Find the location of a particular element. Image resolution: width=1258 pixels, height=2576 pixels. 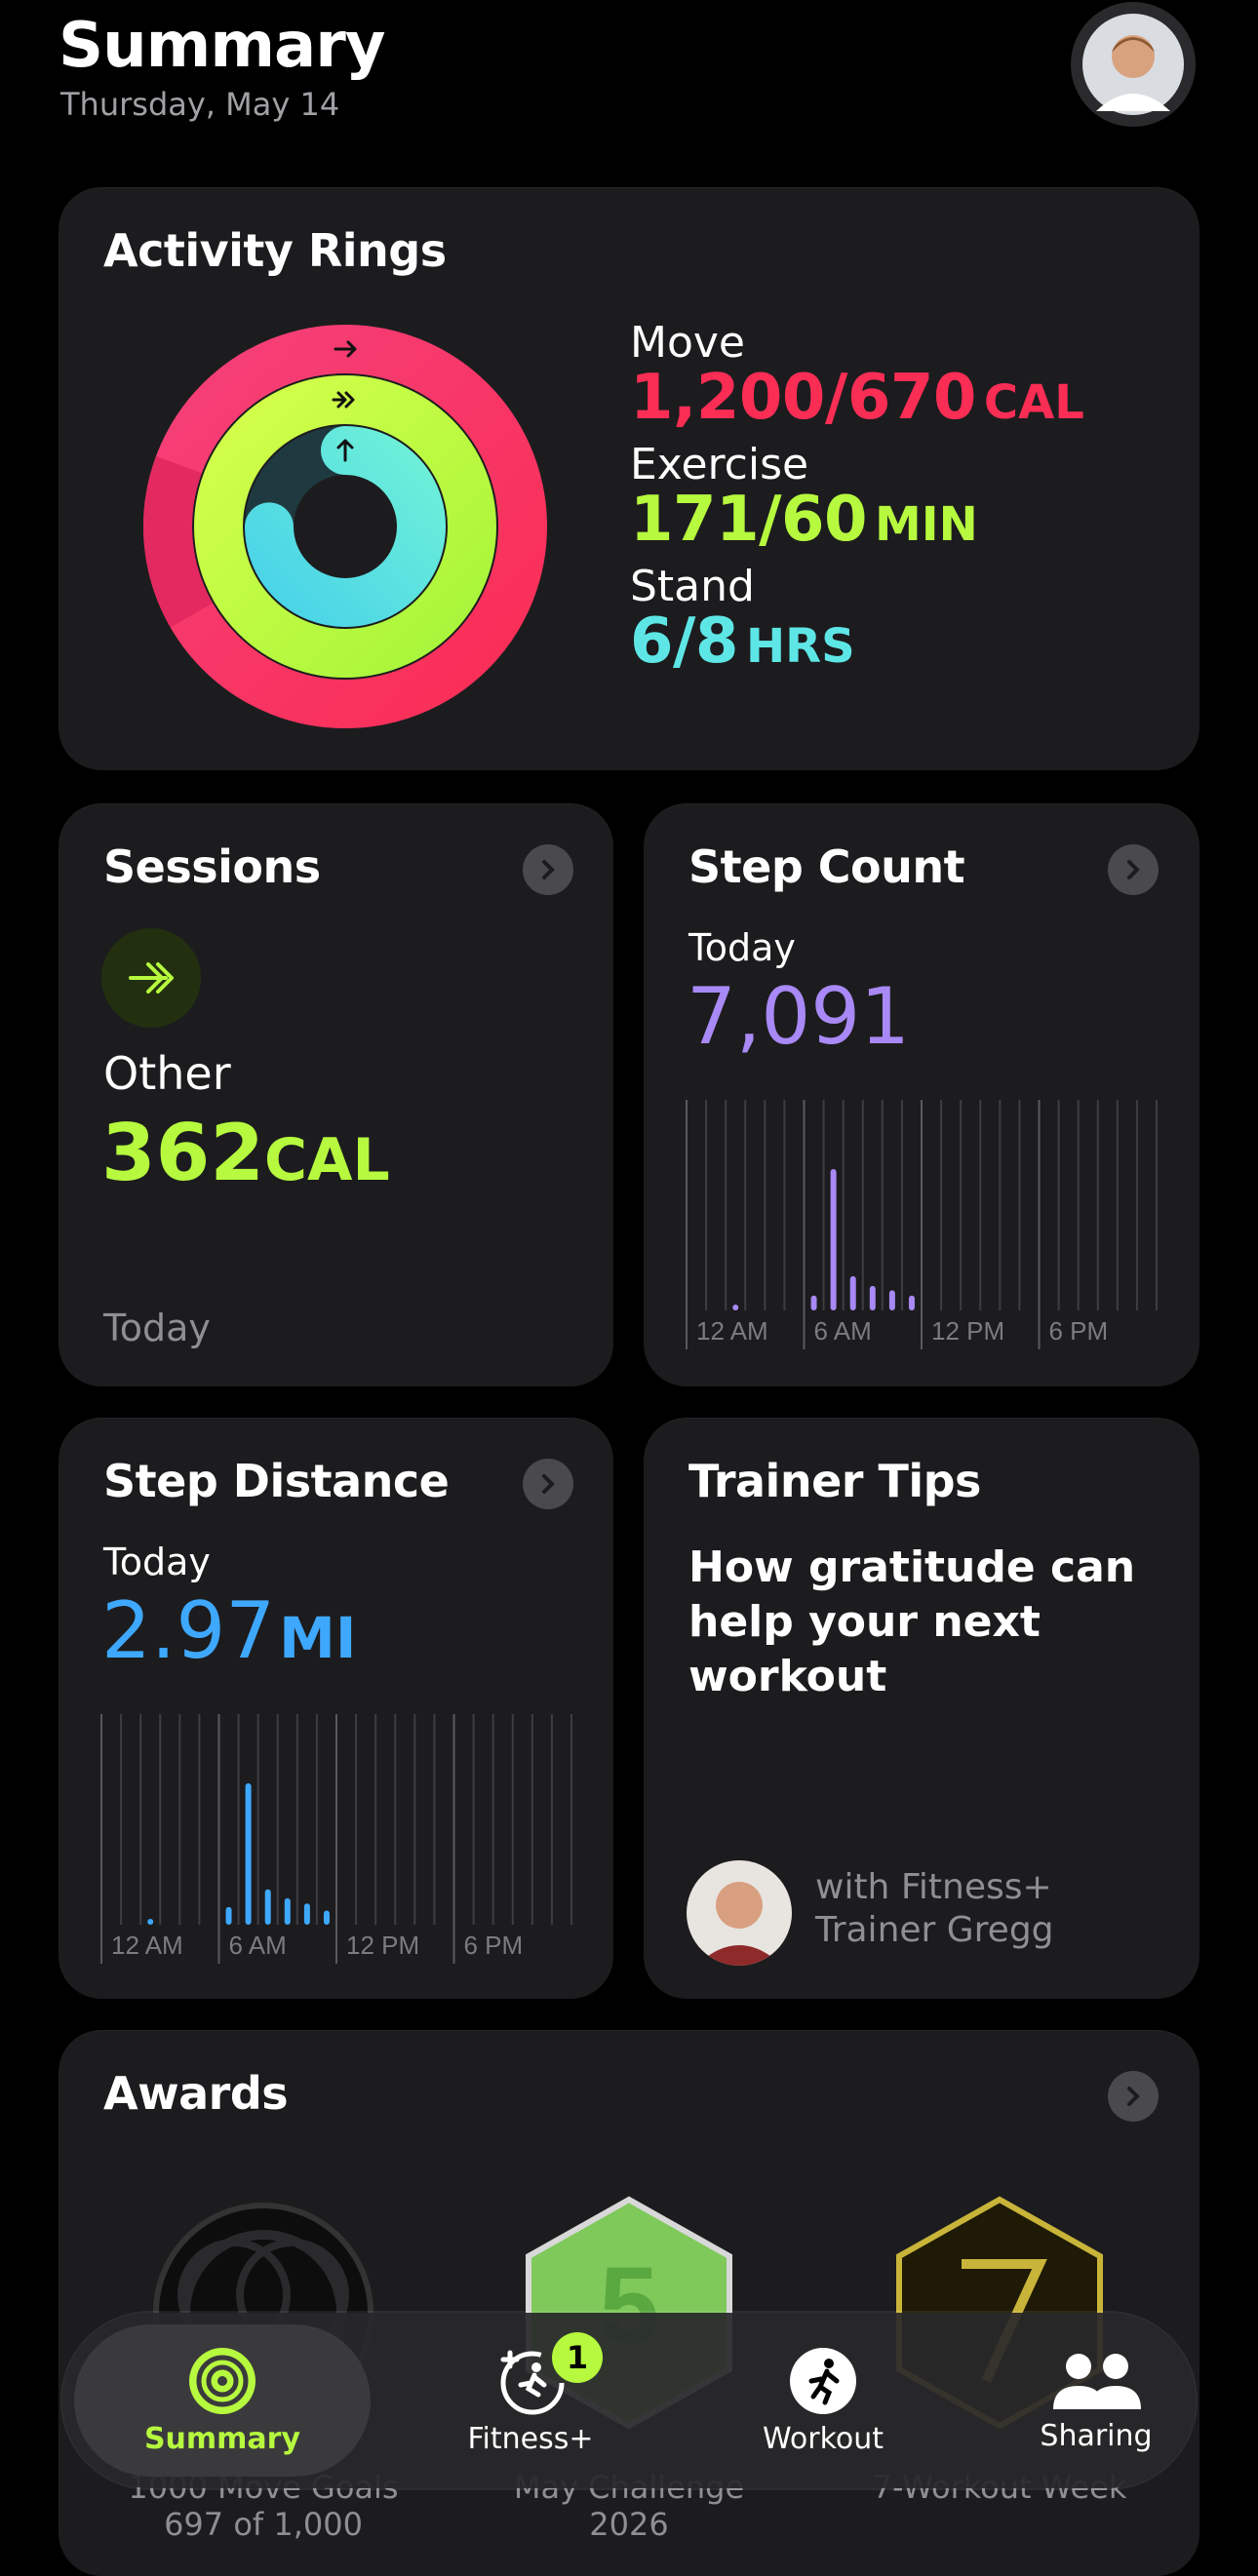

step-distance-chevron-button is located at coordinates (548, 1484).